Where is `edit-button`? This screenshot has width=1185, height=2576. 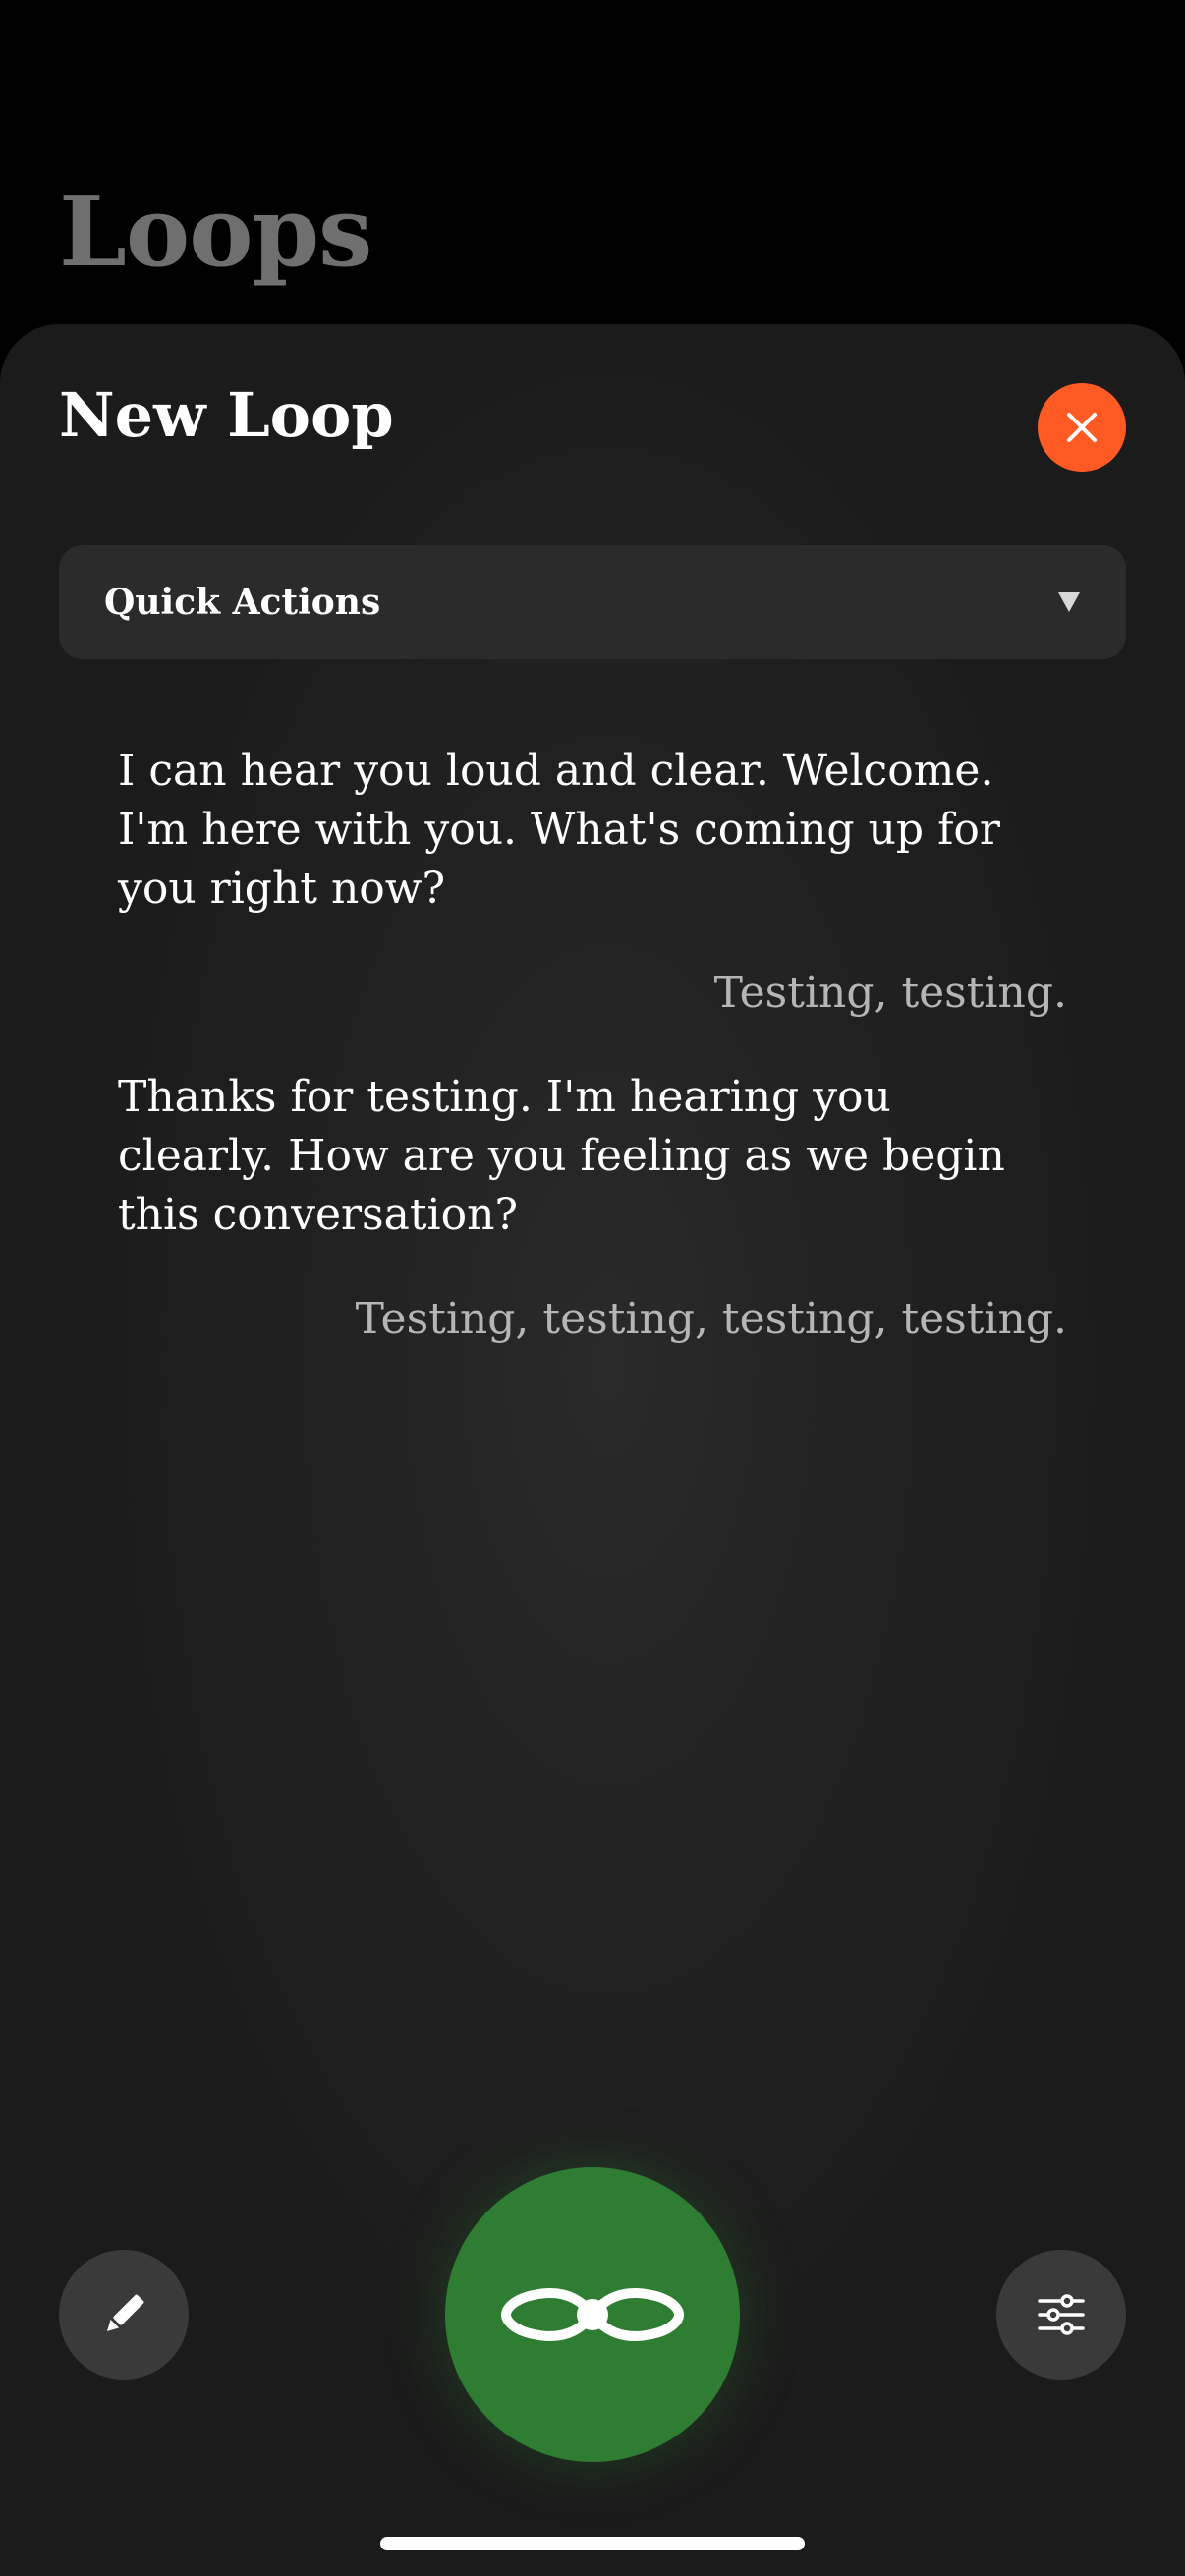
edit-button is located at coordinates (124, 2315).